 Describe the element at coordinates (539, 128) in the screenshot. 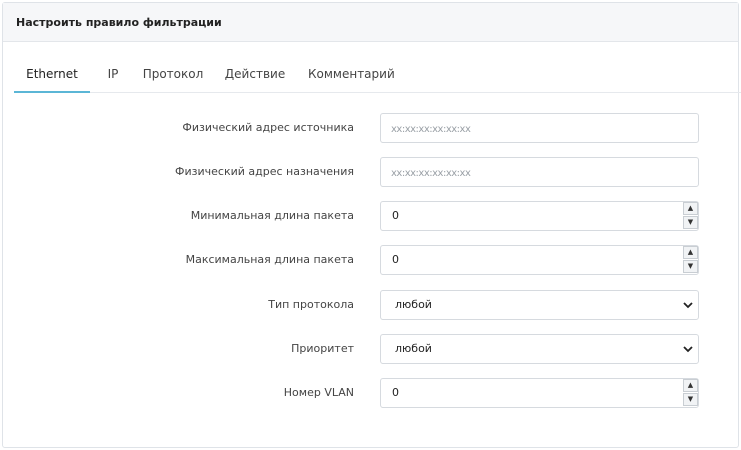

I see `src-mac-input` at that location.